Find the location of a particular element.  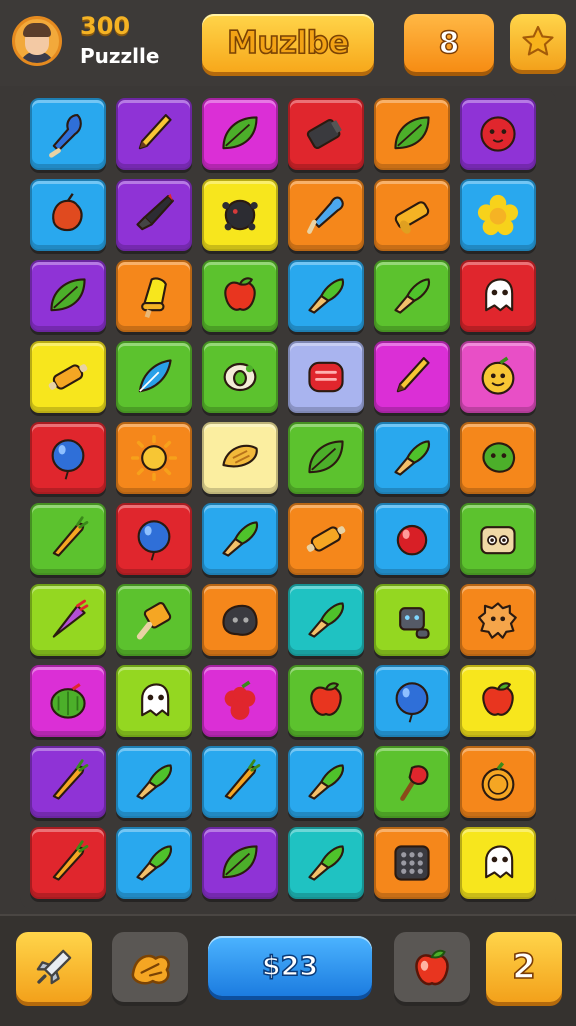

leaf-cluster-icon is located at coordinates (150, 969).